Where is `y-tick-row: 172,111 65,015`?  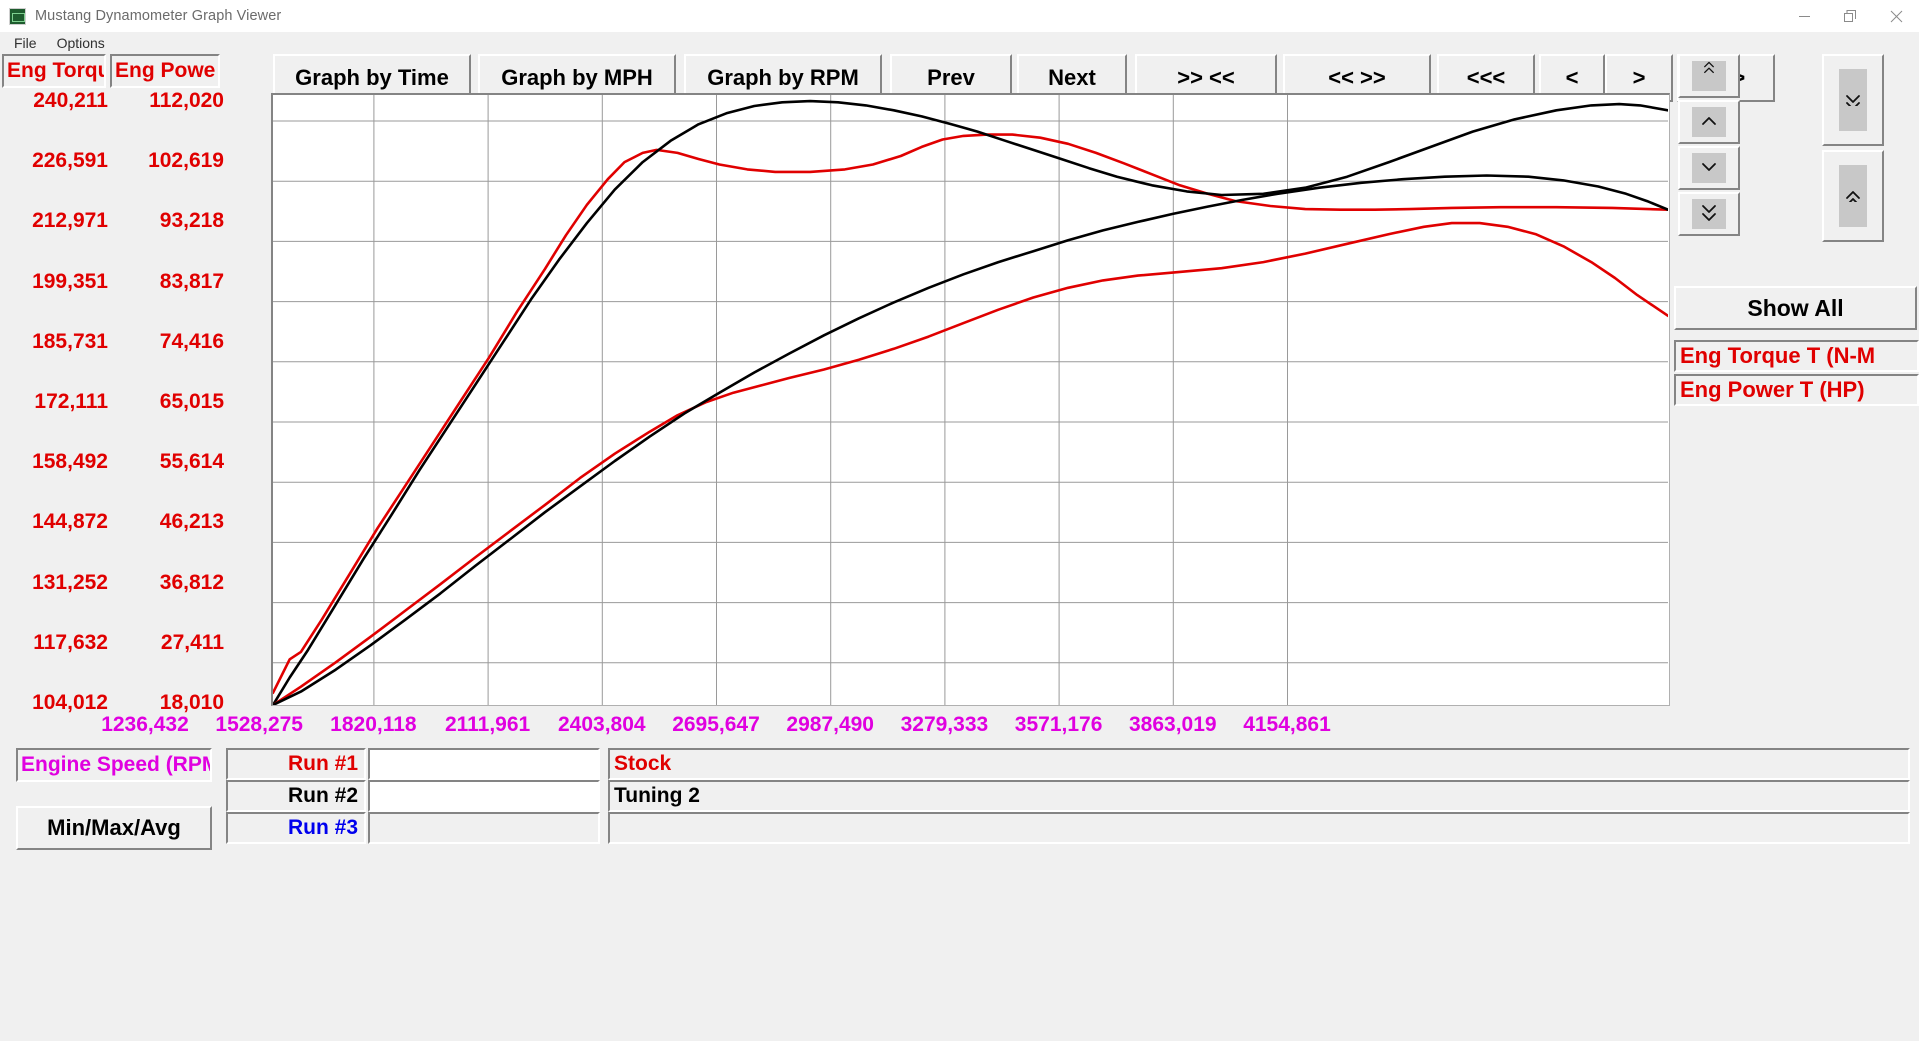
y-tick-row: 172,111 65,015 is located at coordinates (135, 402).